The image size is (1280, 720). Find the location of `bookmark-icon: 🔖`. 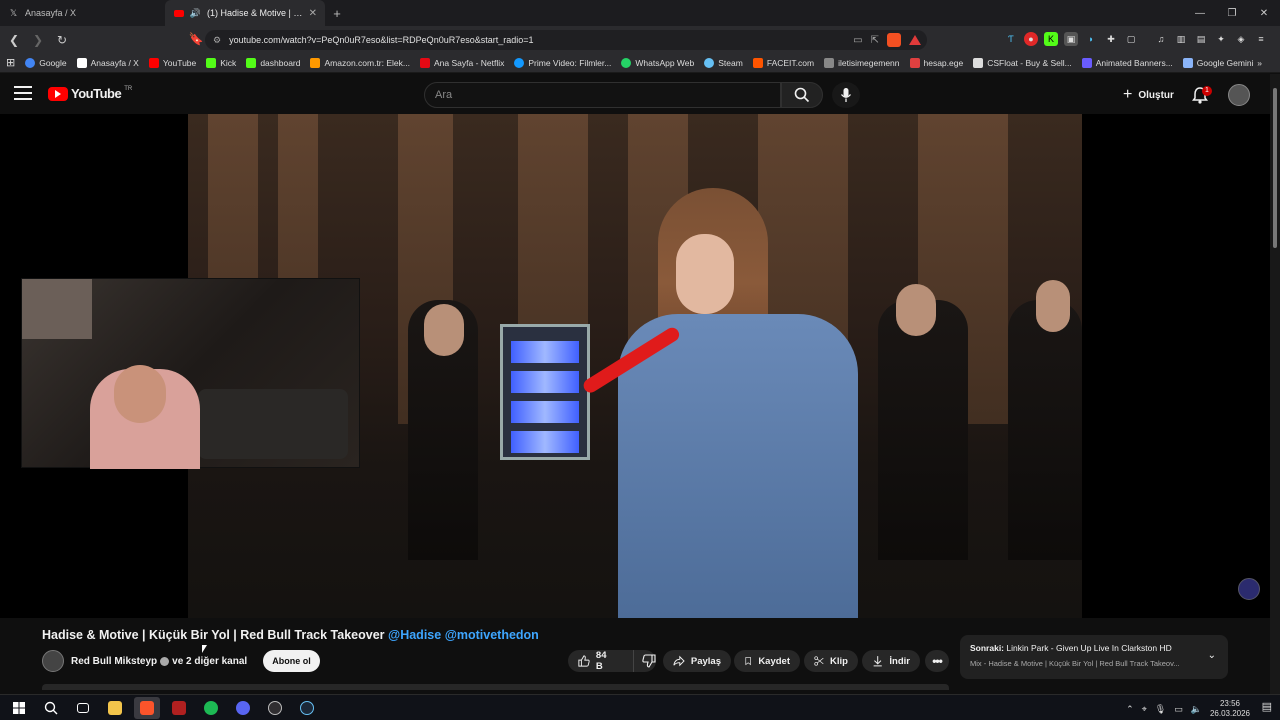

bookmark-icon: 🔖 is located at coordinates (196, 39).